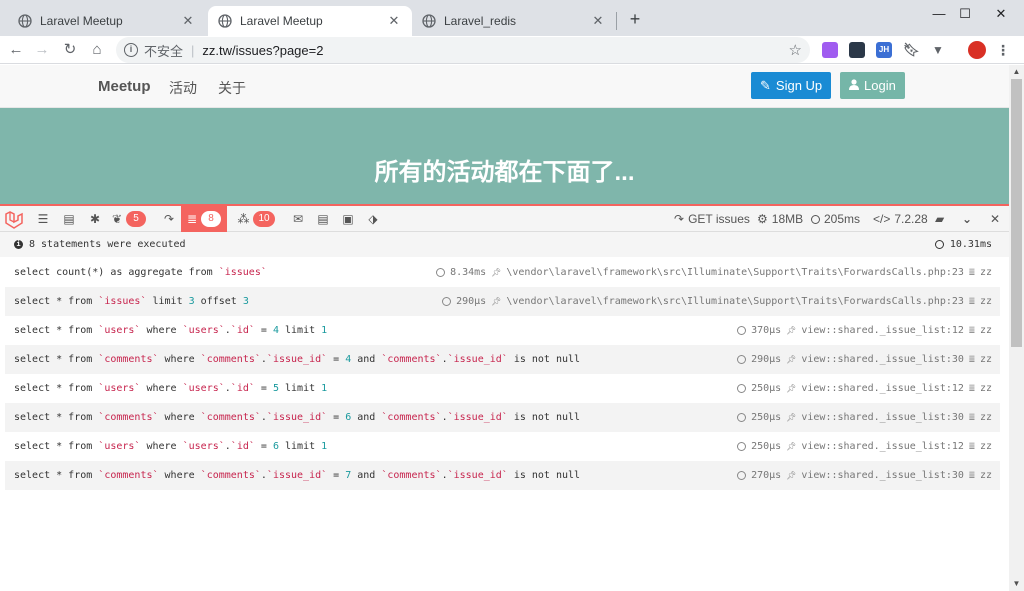  I want to click on bookmark-star-icon: ☆, so click(795, 50).